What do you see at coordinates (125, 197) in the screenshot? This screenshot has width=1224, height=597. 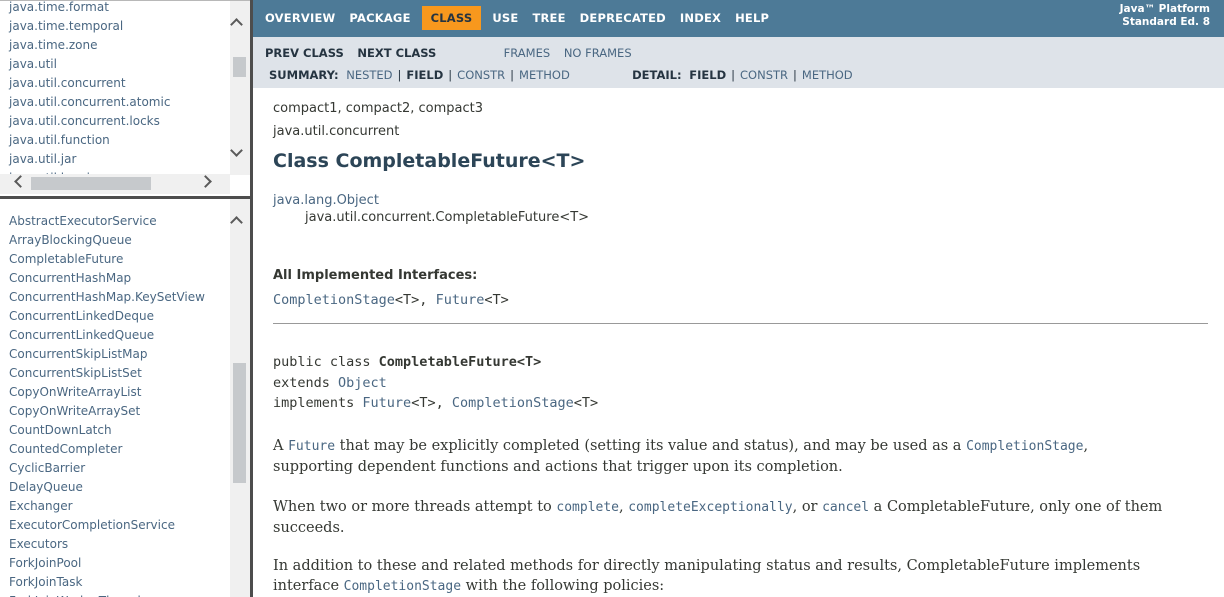 I see `frame-divider-horizontal` at bounding box center [125, 197].